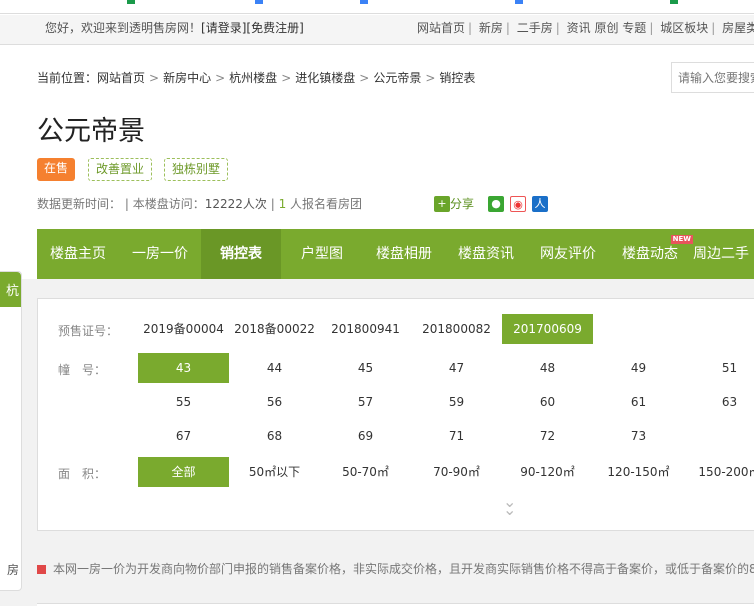 The height and width of the screenshot is (606, 754). I want to click on breadcrumb-item: 公元帝景, so click(397, 78).